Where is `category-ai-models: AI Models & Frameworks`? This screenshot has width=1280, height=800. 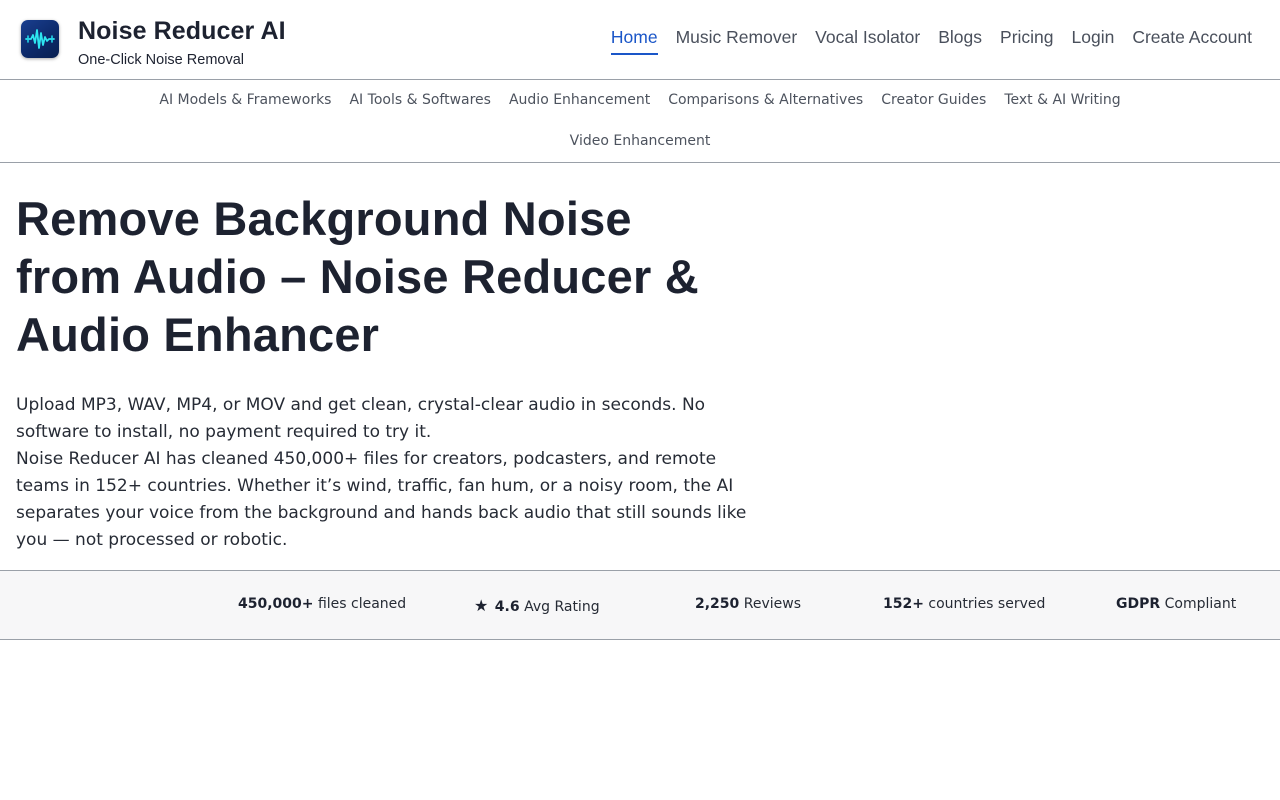 category-ai-models: AI Models & Frameworks is located at coordinates (245, 100).